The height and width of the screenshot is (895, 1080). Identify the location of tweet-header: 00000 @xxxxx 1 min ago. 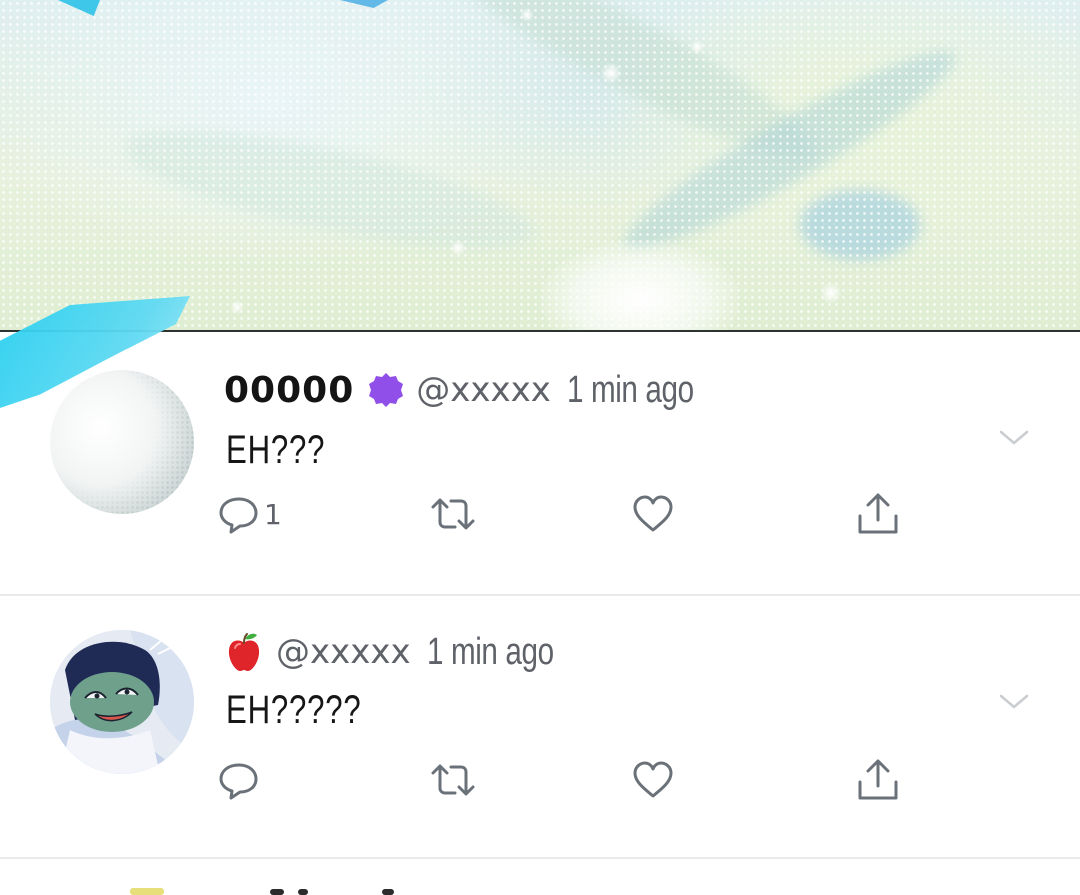
(476, 390).